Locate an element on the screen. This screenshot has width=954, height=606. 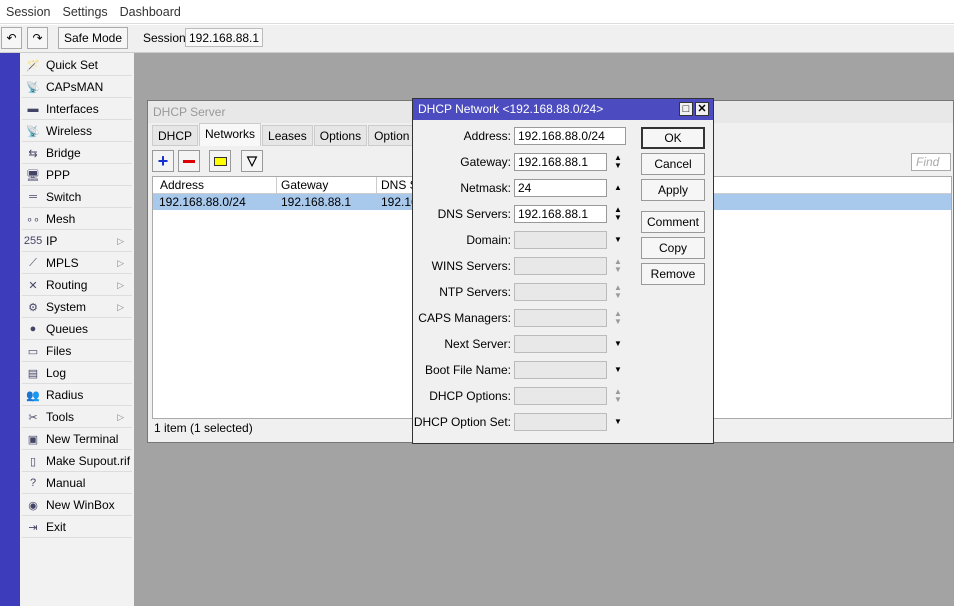
field-label: Netmask: is located at coordinates (485, 188).